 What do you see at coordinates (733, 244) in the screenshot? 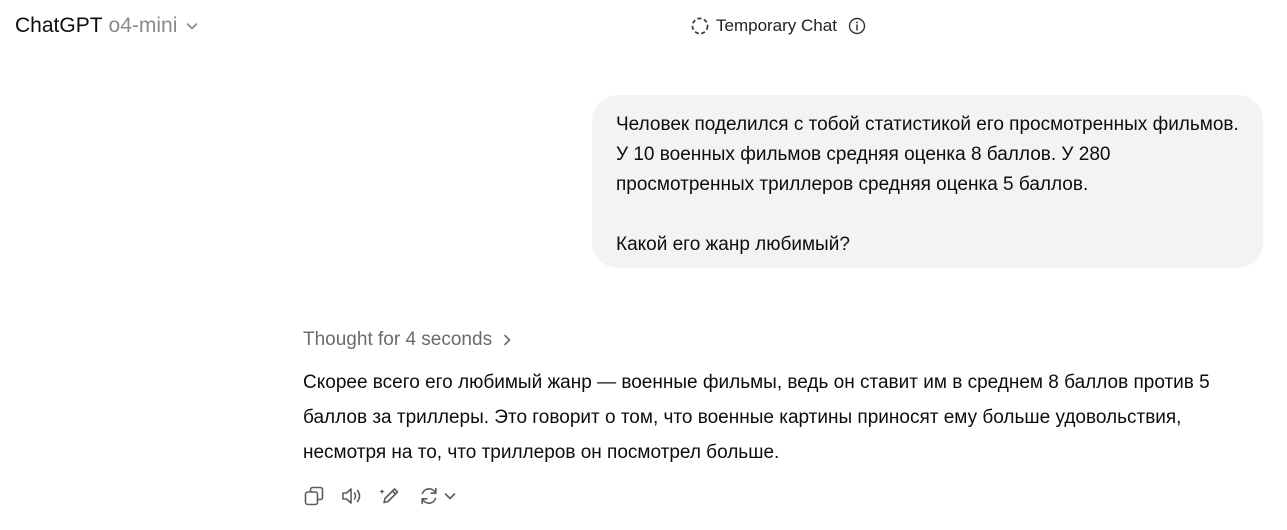
I see `user-message-paragraph: Какой его жанр любимый?` at bounding box center [733, 244].